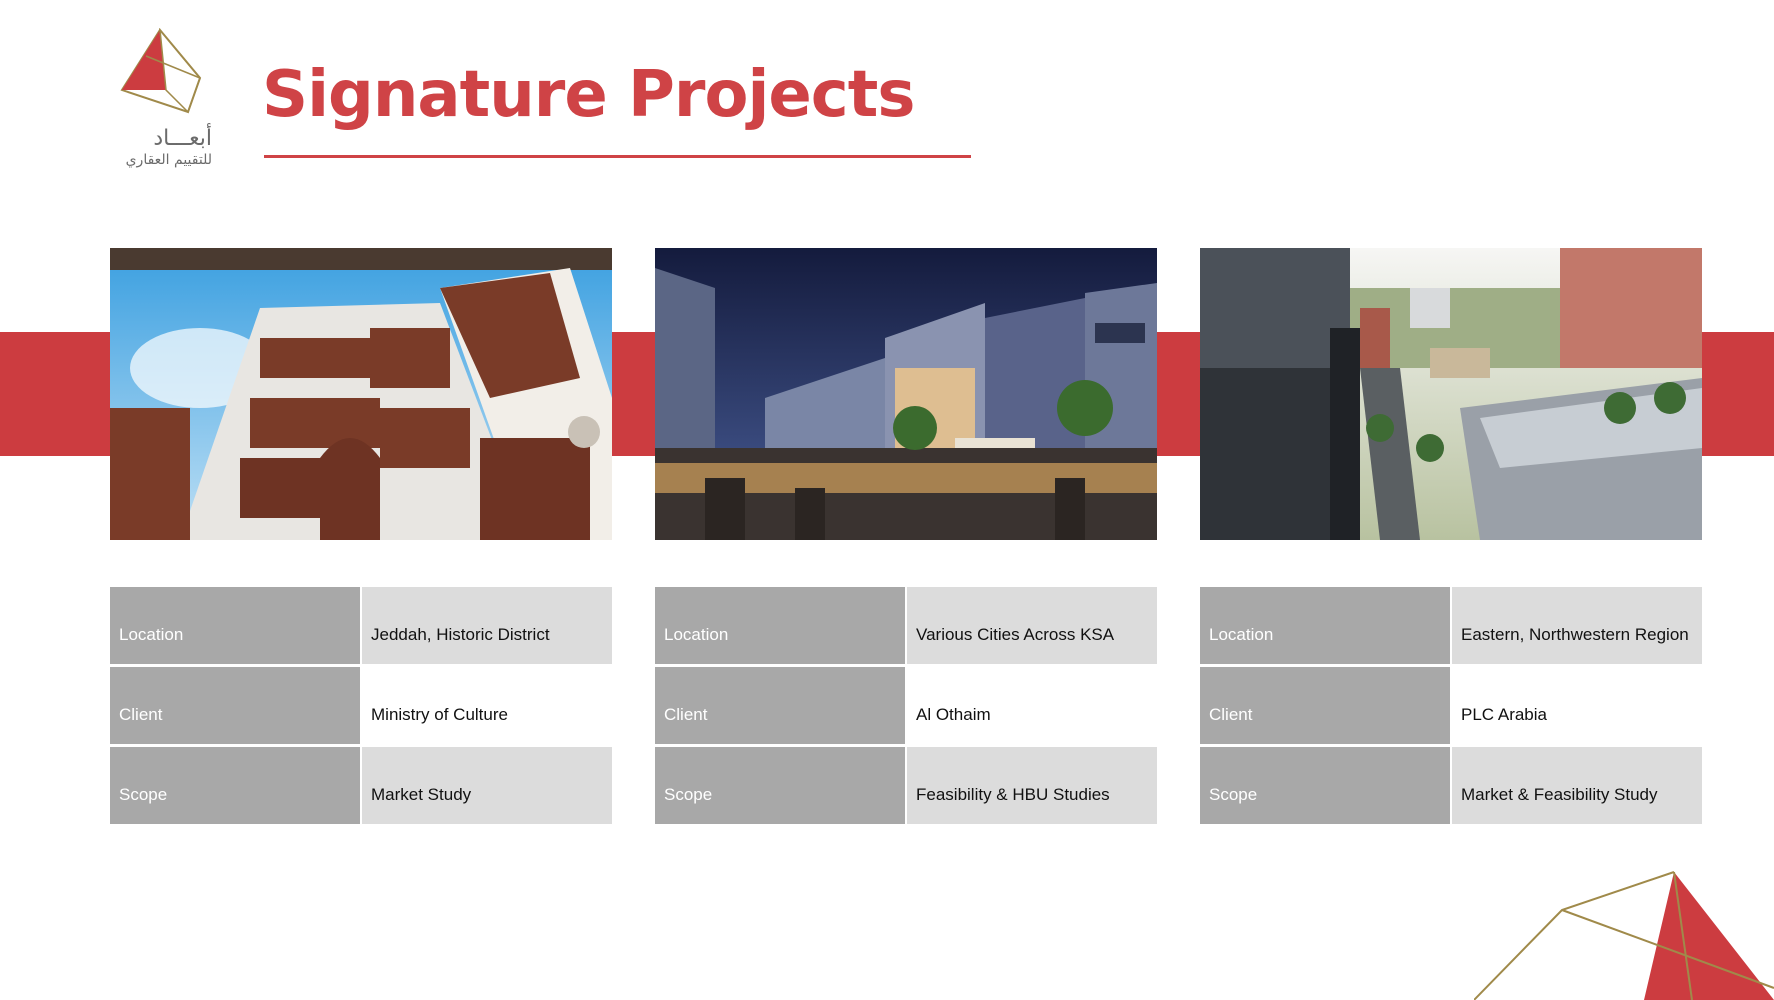  I want to click on info-row-scope: Scope Market & Feasibility Study, so click(1451, 785).